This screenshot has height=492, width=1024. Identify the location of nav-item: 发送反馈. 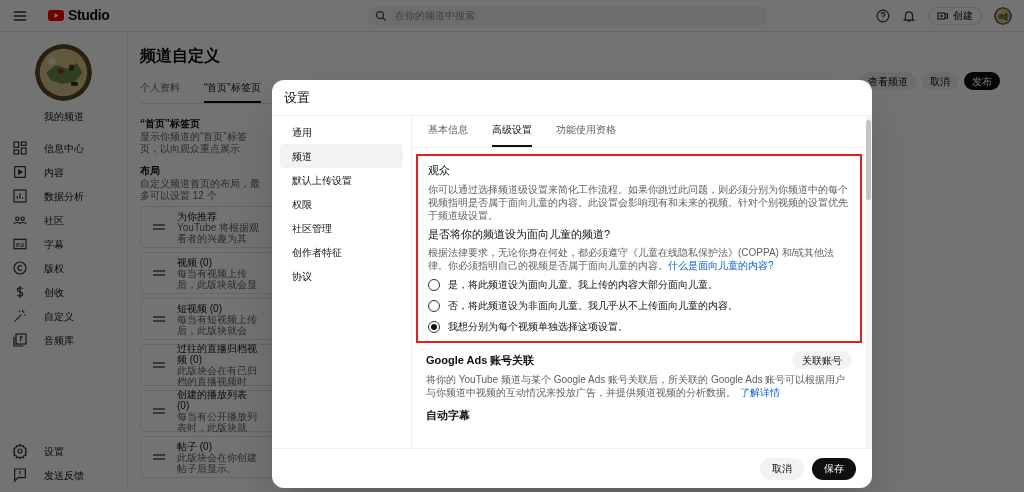
(63, 475).